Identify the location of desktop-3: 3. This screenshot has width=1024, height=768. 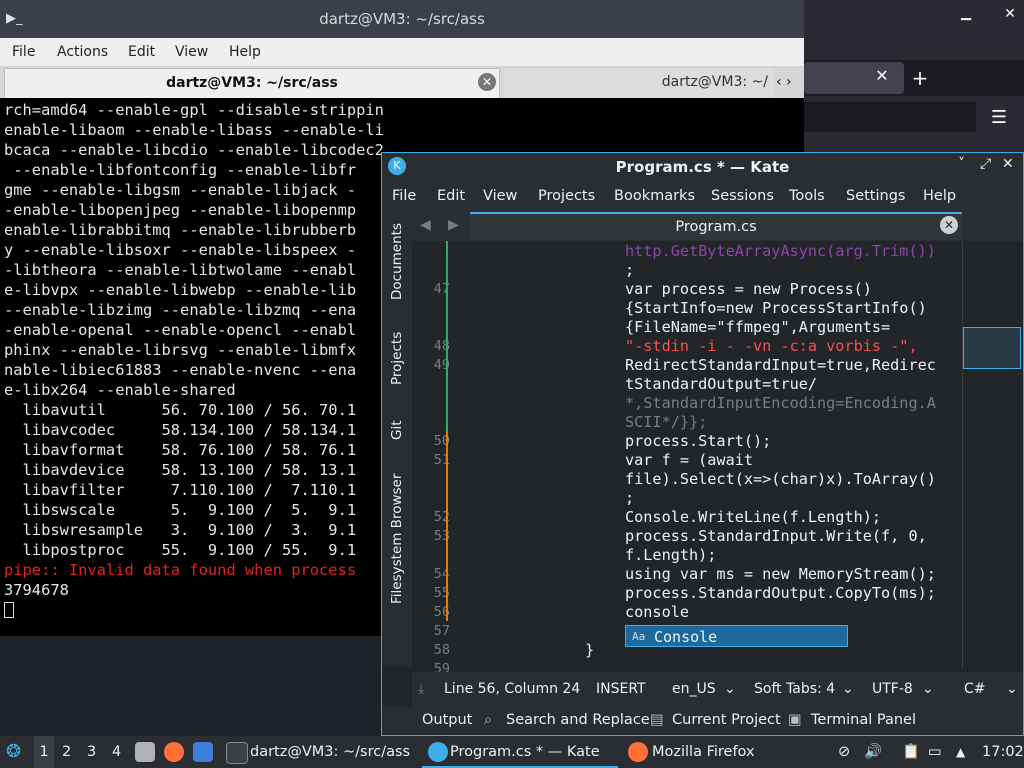
(91, 752).